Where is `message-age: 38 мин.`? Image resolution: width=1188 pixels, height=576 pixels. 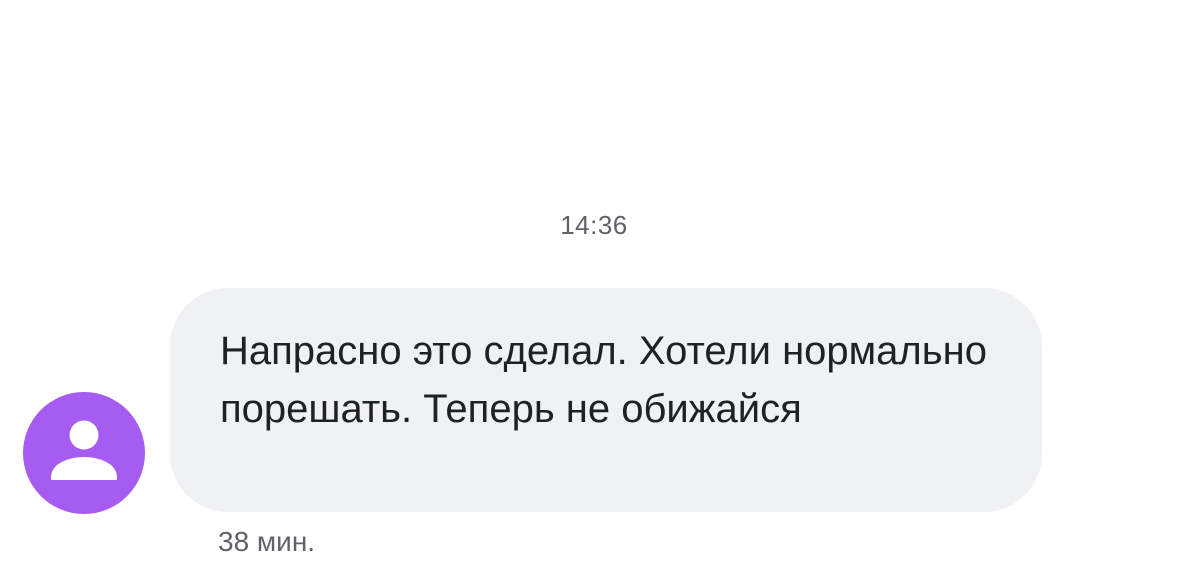
message-age: 38 мин. is located at coordinates (267, 541).